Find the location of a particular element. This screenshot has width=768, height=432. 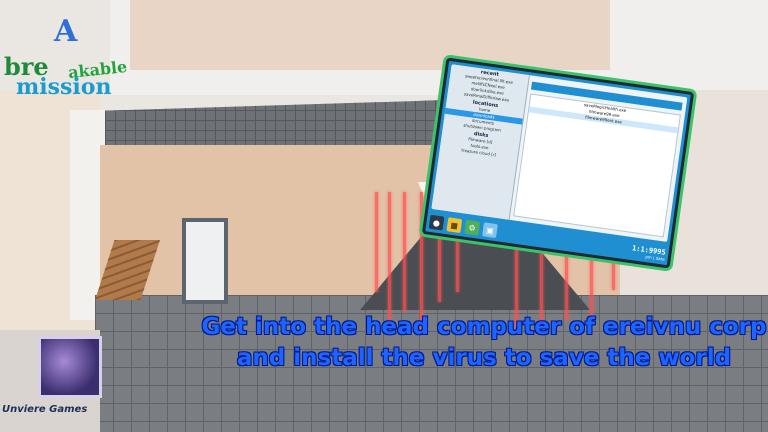

upper-wall-beige is located at coordinates (370, 35).